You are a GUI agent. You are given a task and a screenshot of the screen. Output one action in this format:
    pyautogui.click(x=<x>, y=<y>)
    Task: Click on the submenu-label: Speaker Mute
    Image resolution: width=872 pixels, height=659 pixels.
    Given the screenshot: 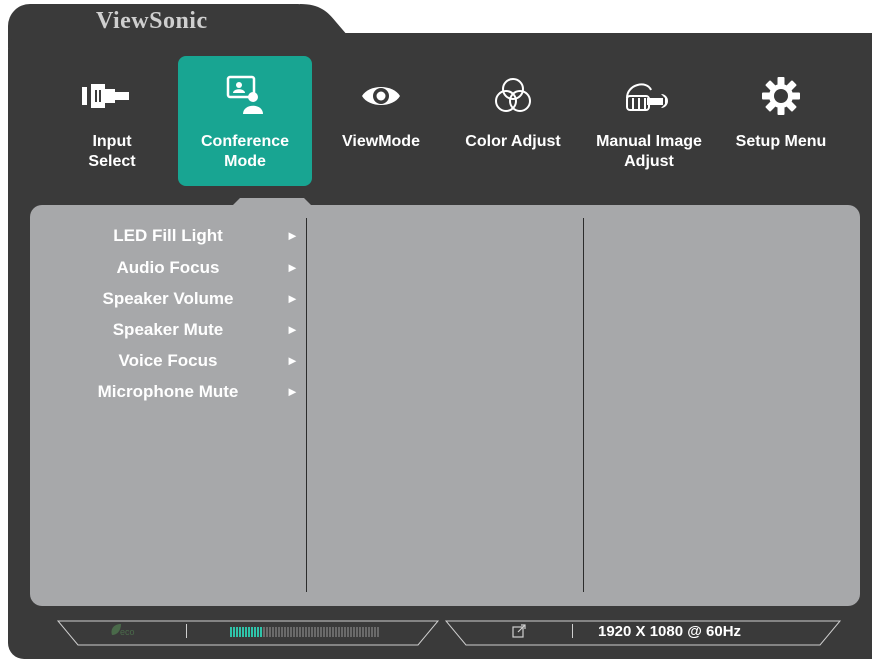 What is the action you would take?
    pyautogui.click(x=168, y=329)
    